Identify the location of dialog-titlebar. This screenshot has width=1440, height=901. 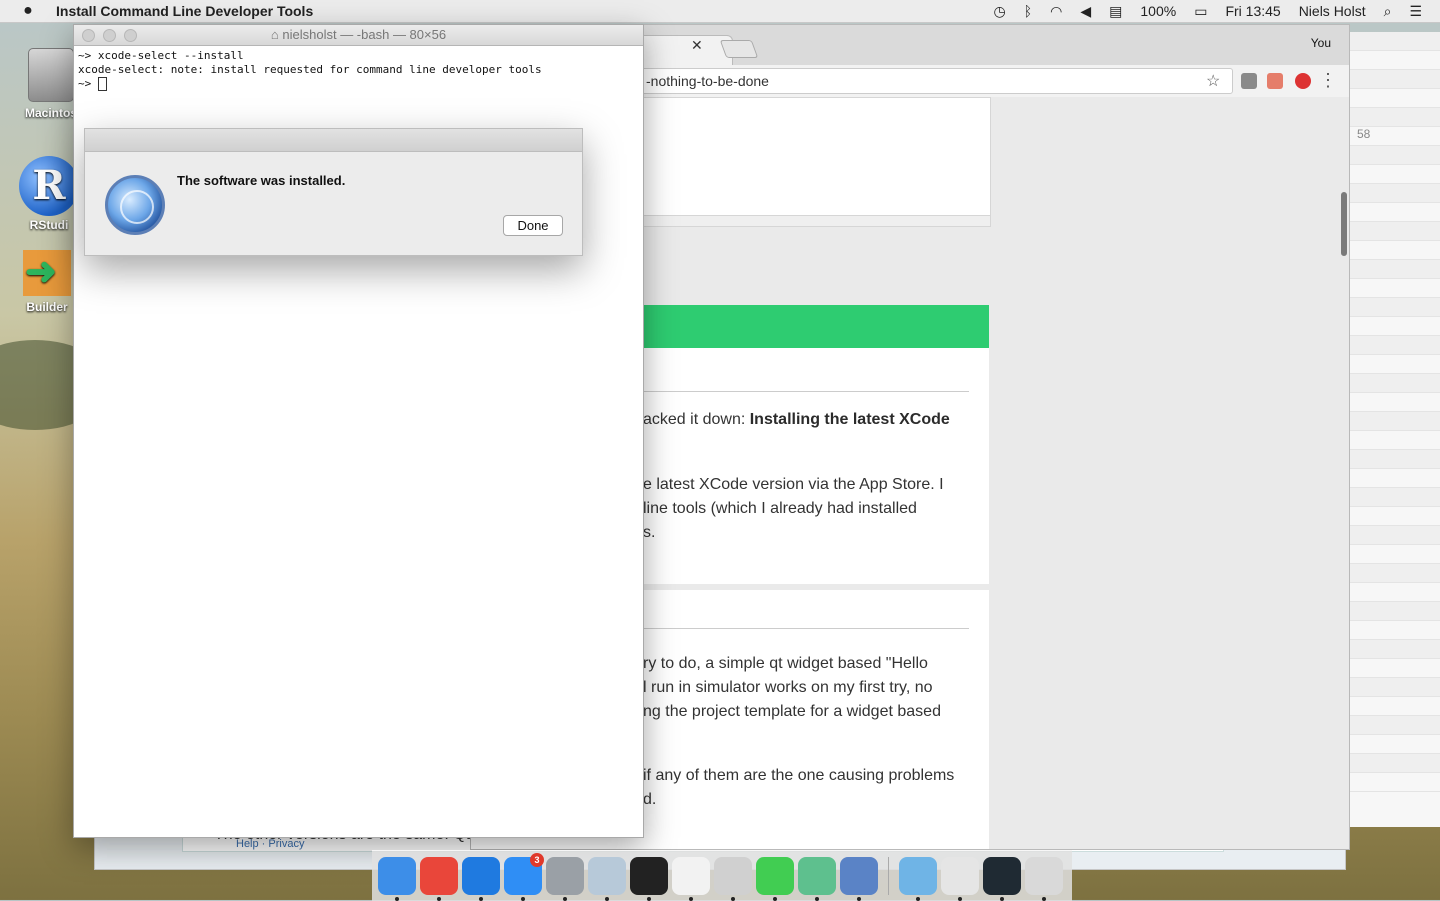
(333, 140).